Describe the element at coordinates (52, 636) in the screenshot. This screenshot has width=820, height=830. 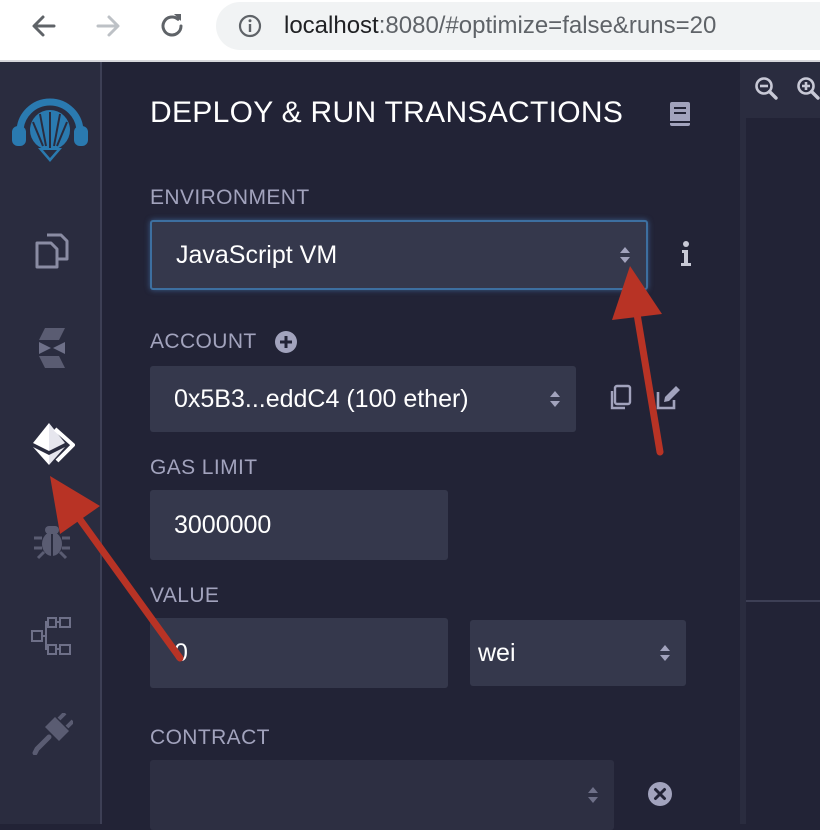
I see `plugin-tree-icon` at that location.